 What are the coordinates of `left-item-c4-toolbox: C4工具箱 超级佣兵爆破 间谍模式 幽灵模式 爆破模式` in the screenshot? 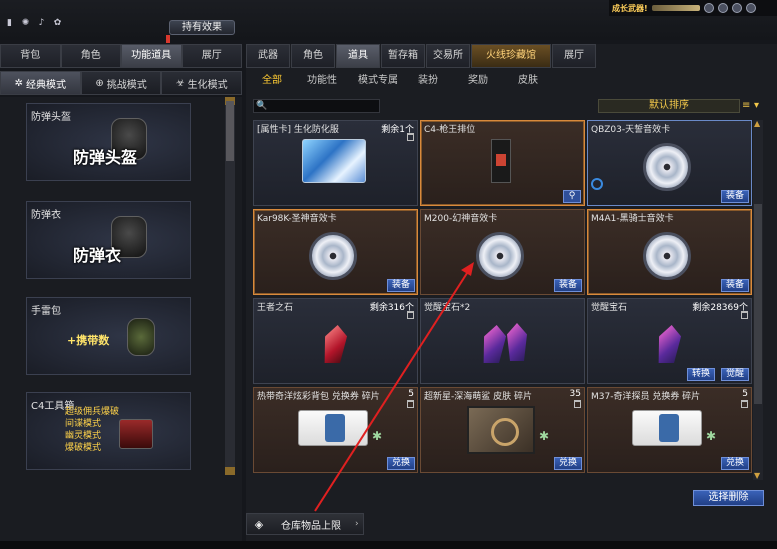 It's located at (108, 431).